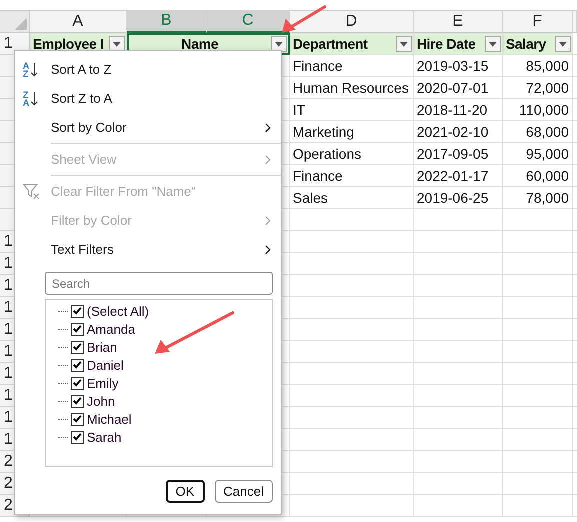 Image resolution: width=577 pixels, height=522 pixels. Describe the element at coordinates (352, 88) in the screenshot. I see `table-cell: Human Resources` at that location.